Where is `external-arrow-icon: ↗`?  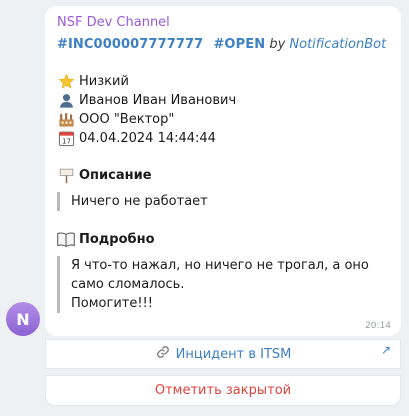 external-arrow-icon: ↗ is located at coordinates (385, 350).